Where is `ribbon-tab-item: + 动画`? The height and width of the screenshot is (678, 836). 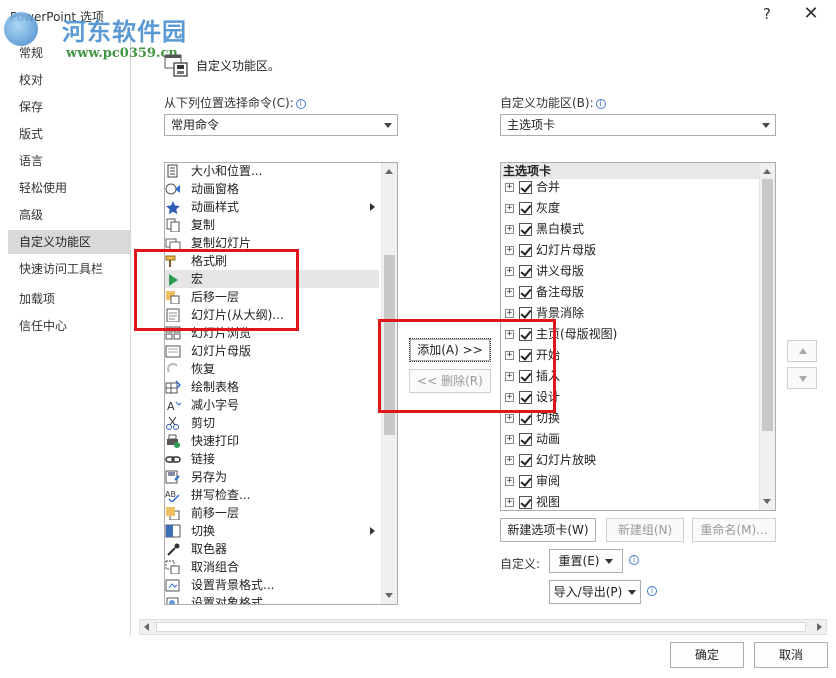
ribbon-tab-item: + 动画 is located at coordinates (631, 439).